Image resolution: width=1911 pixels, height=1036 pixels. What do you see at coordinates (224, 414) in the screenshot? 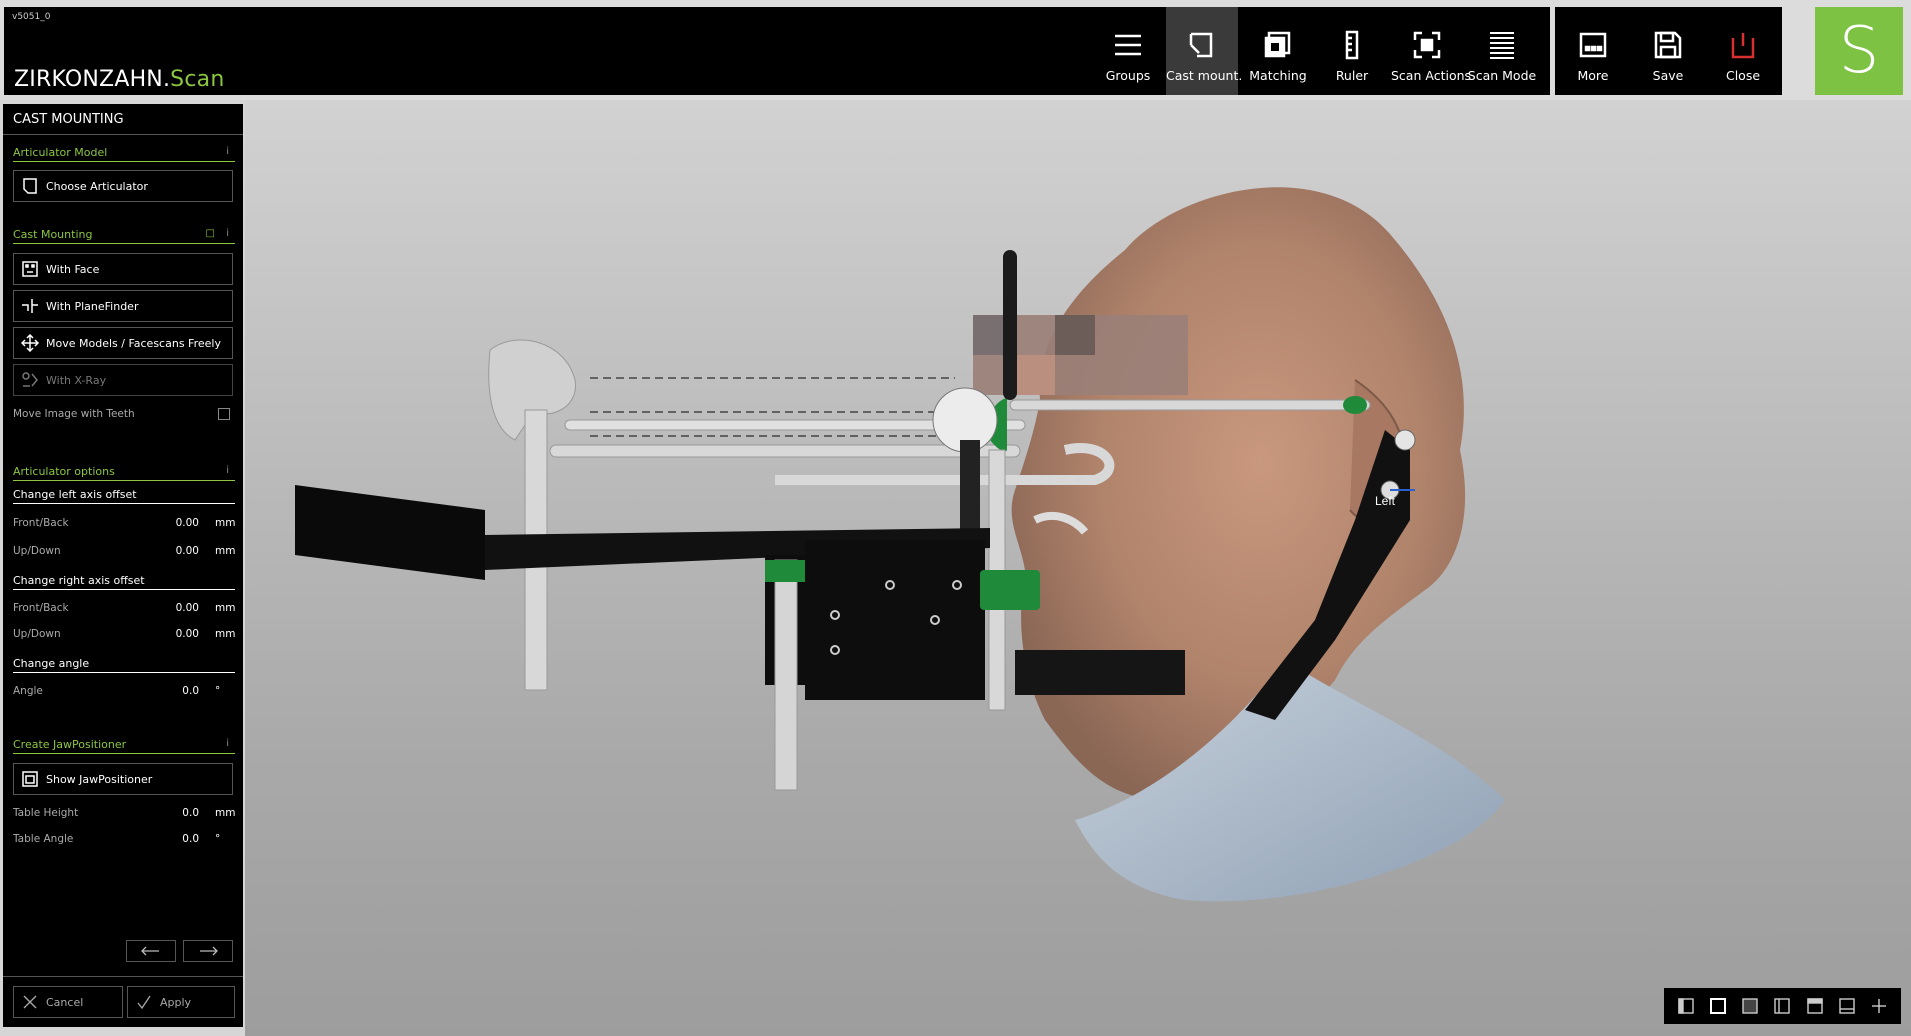
I see `move-image-checkbox` at bounding box center [224, 414].